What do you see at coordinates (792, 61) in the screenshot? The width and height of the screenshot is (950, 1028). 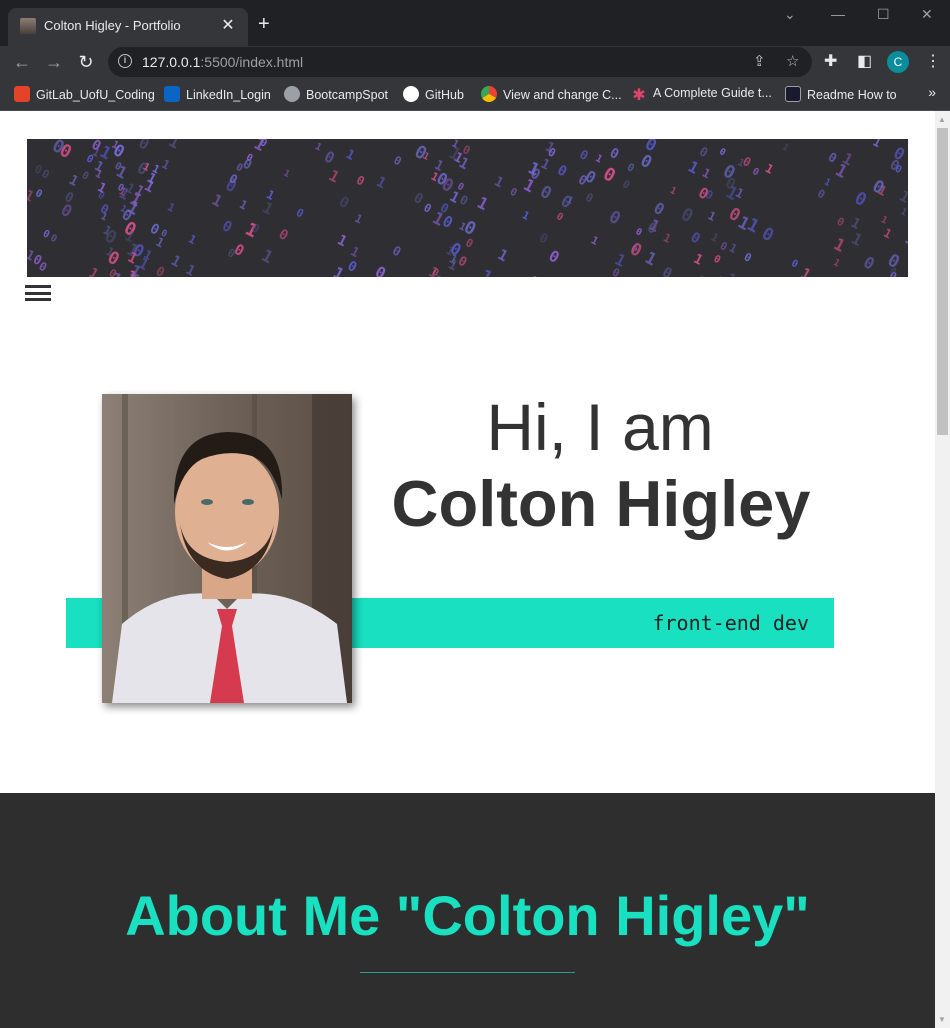 I see `bookmark-star-icon: ☆` at bounding box center [792, 61].